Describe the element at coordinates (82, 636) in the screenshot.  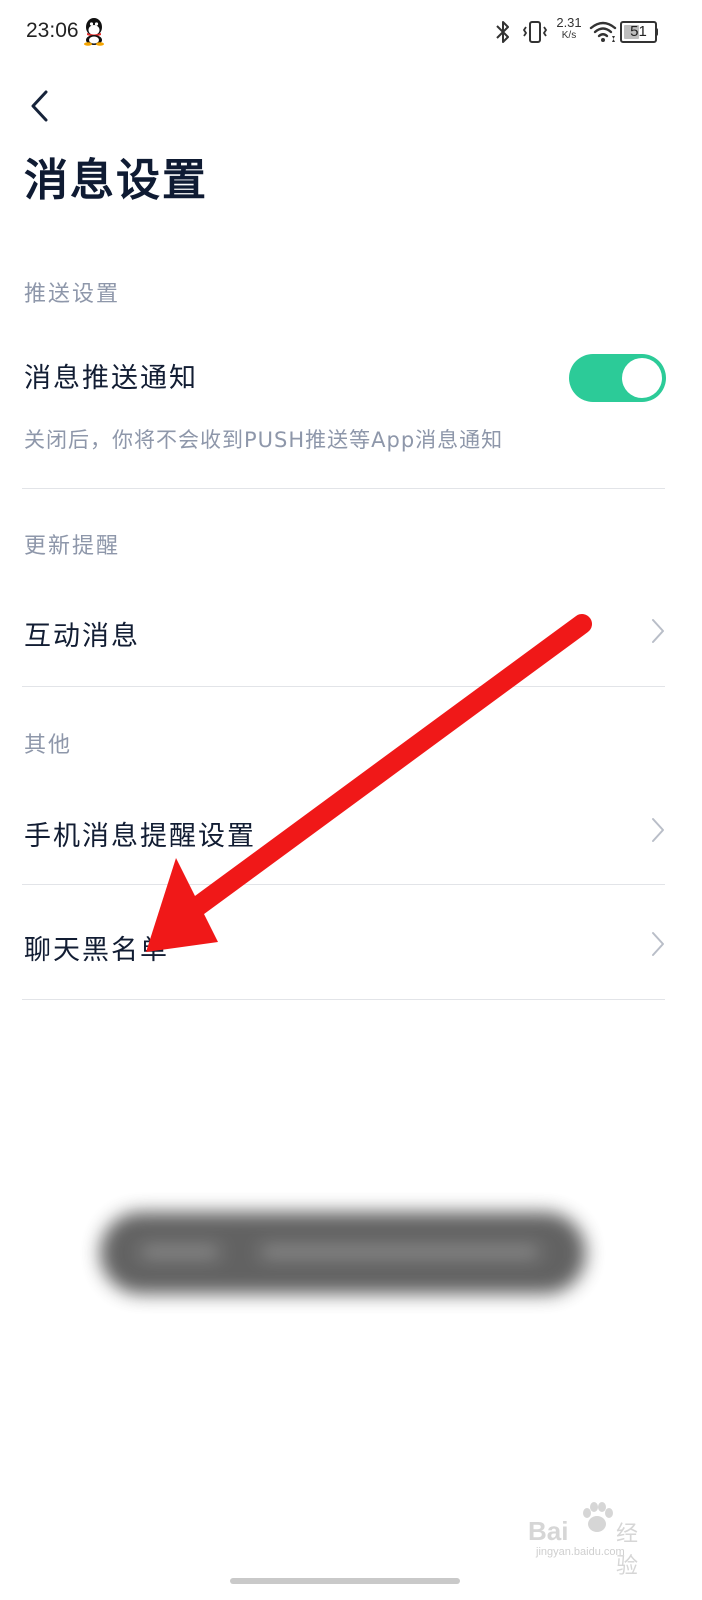
I see `interaction-messages-label: 互动消息` at that location.